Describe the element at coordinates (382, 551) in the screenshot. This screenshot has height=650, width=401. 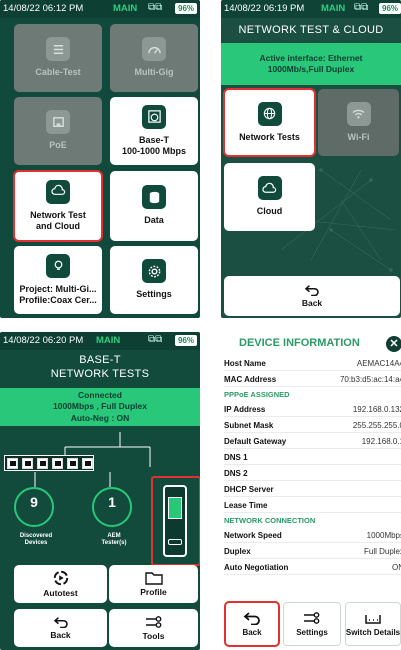
I see `info-value: Full Duplex` at that location.